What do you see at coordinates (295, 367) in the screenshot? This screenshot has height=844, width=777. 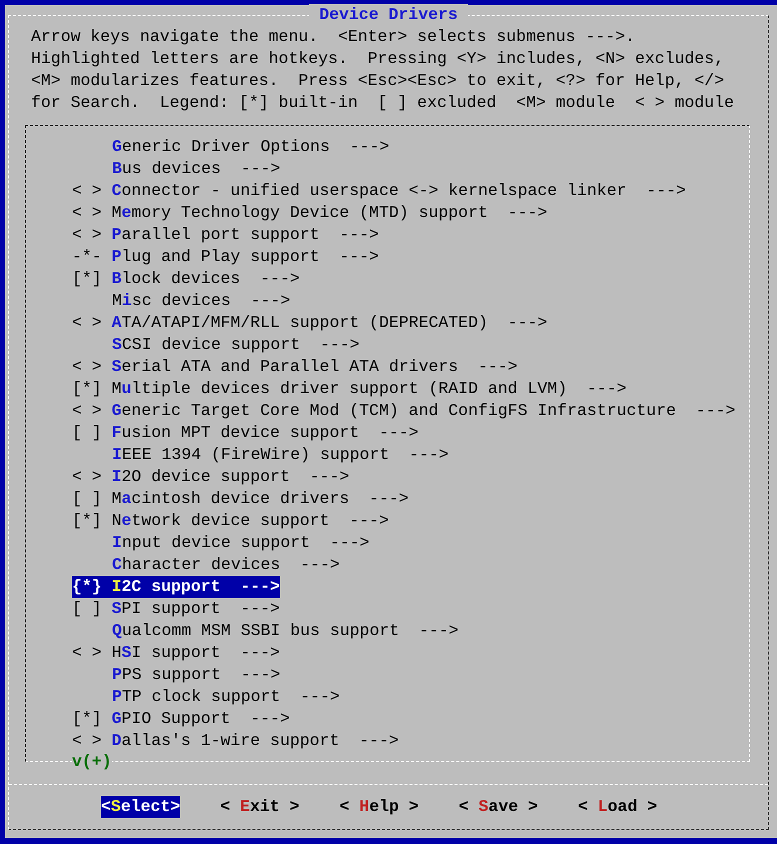 I see `menu-item: < > Serial ATA and Parallel ATA drivers --->` at bounding box center [295, 367].